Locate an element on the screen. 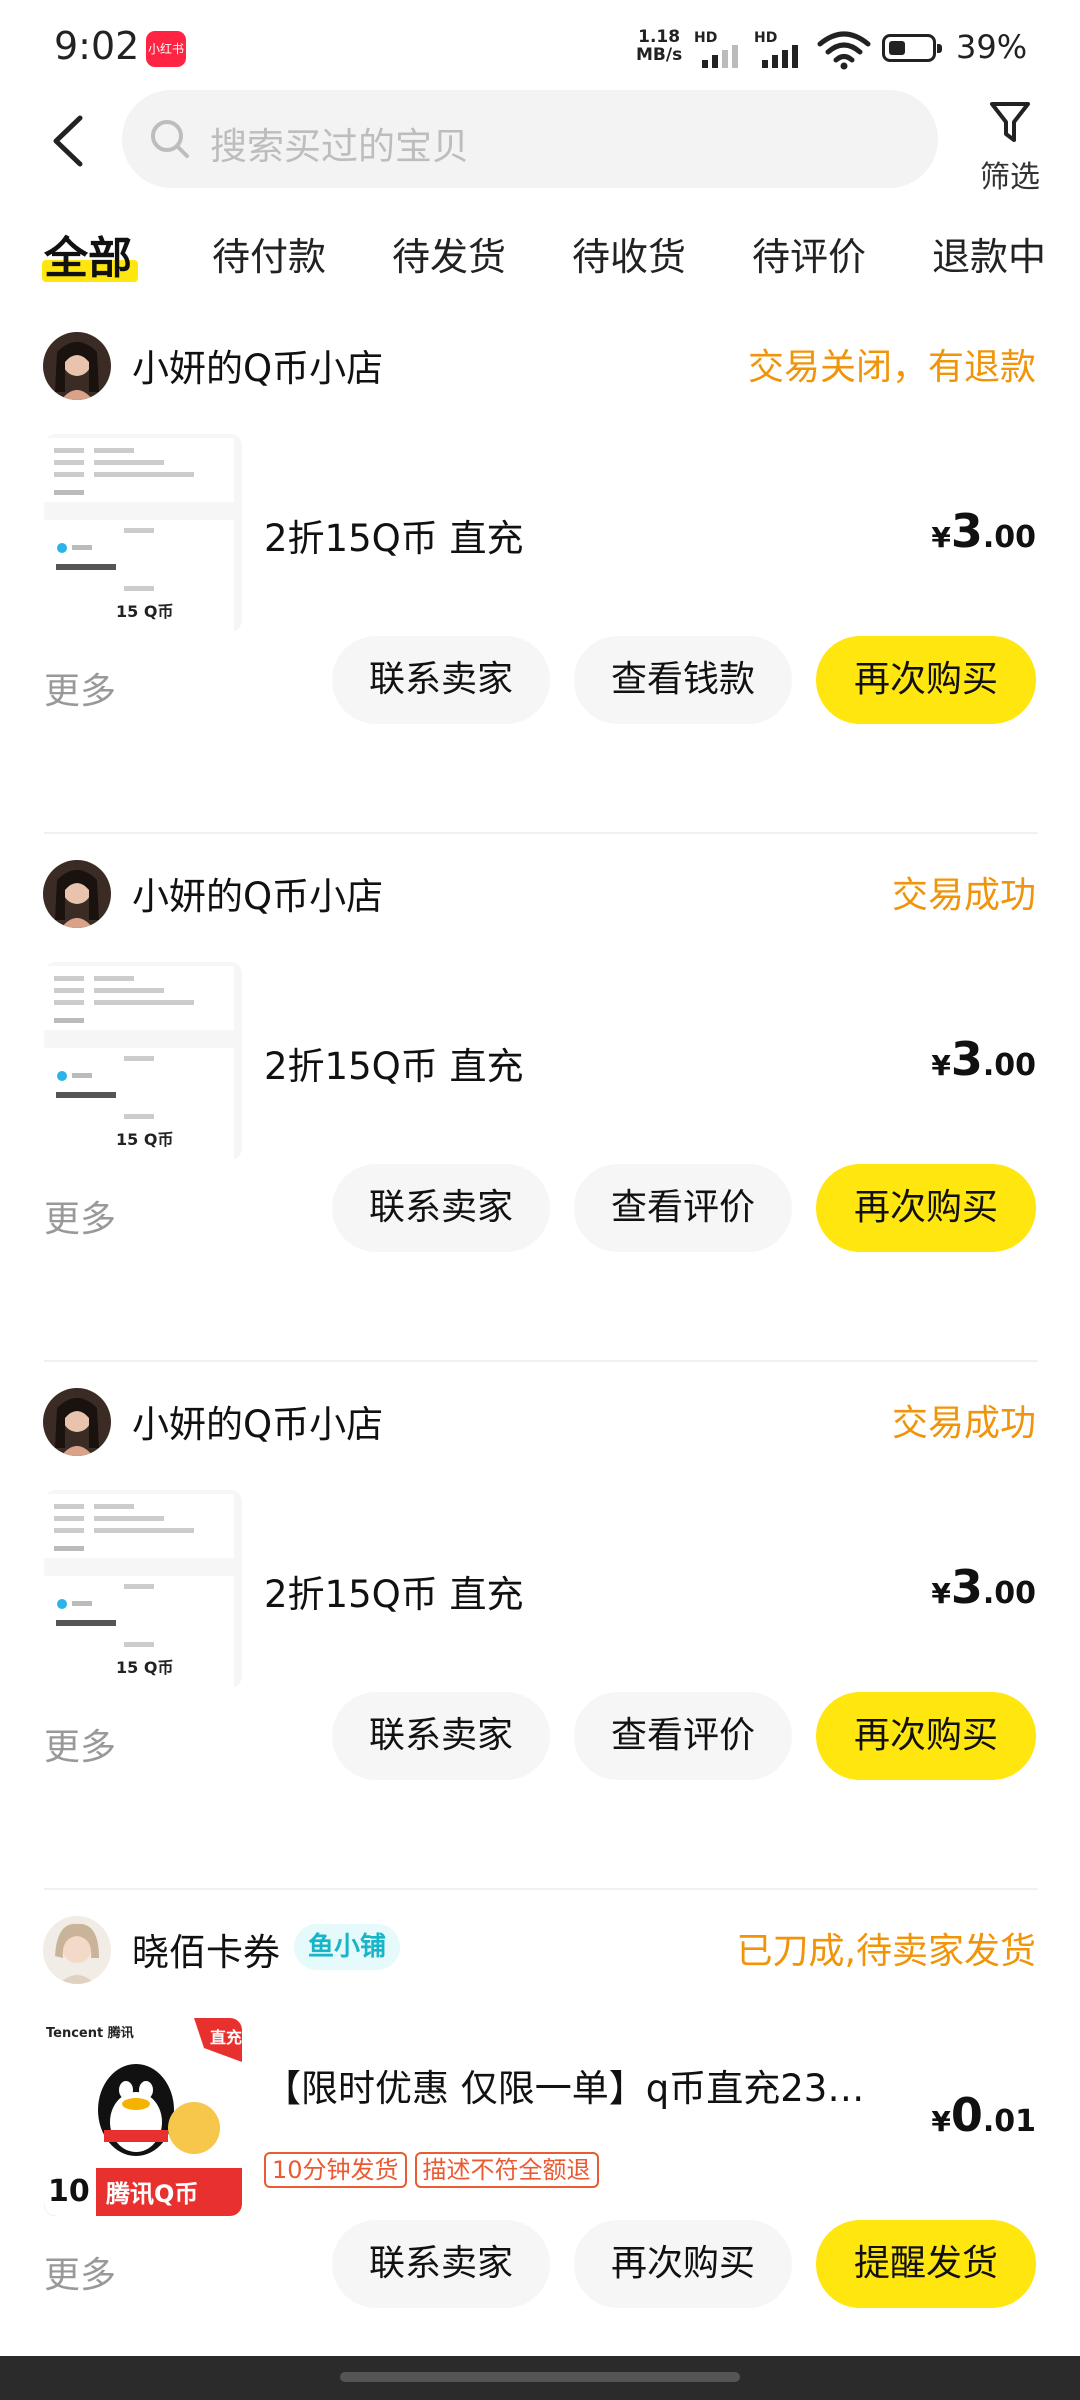  status-bar: 9:02 小红书 1.18 MB/s HD HD 39% is located at coordinates (540, 48).